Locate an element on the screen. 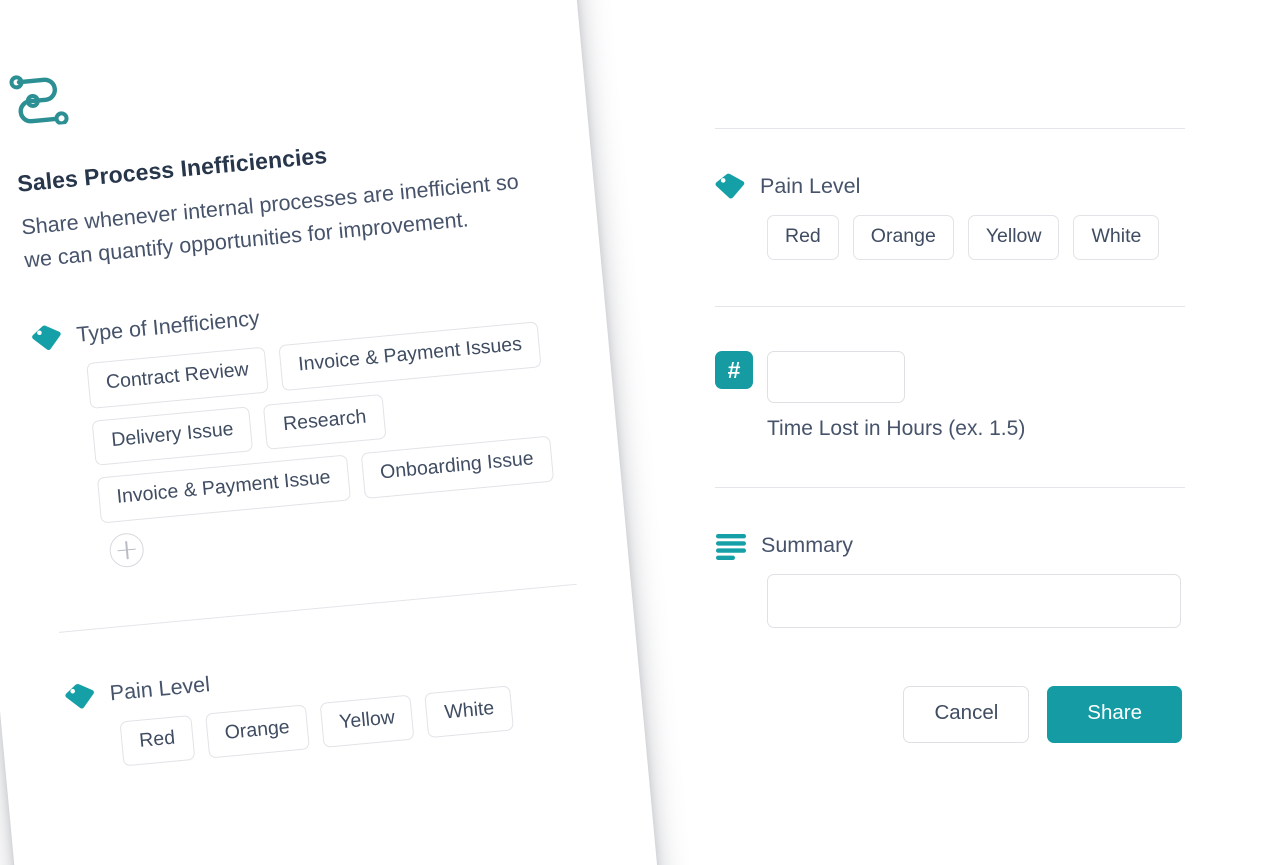 Image resolution: width=1280 pixels, height=865 pixels. field-summary: Summary is located at coordinates (950, 580).